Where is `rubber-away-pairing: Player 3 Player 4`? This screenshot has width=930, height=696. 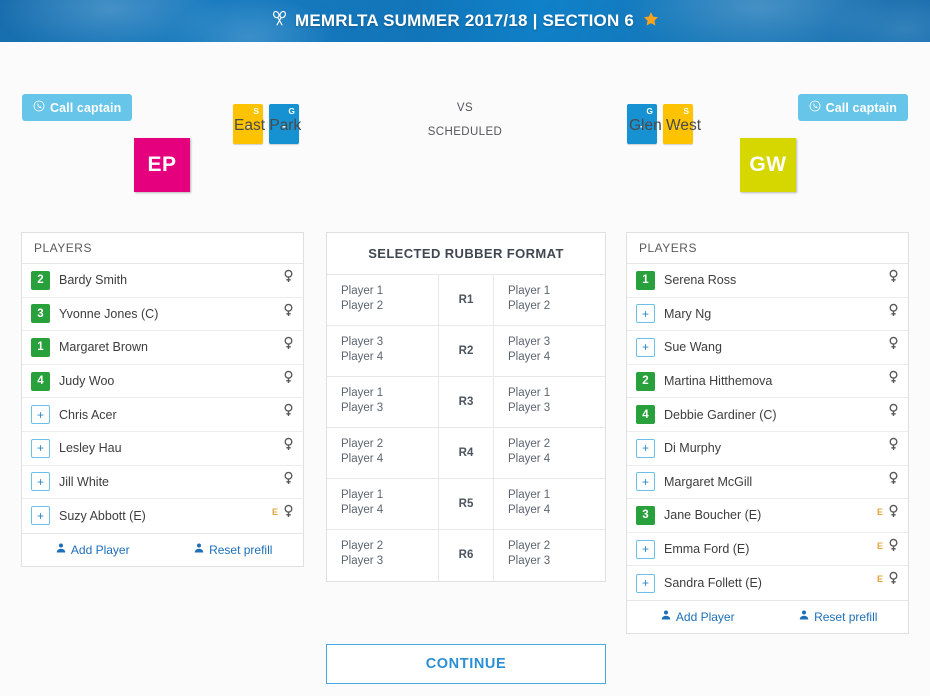 rubber-away-pairing: Player 3 Player 4 is located at coordinates (529, 349).